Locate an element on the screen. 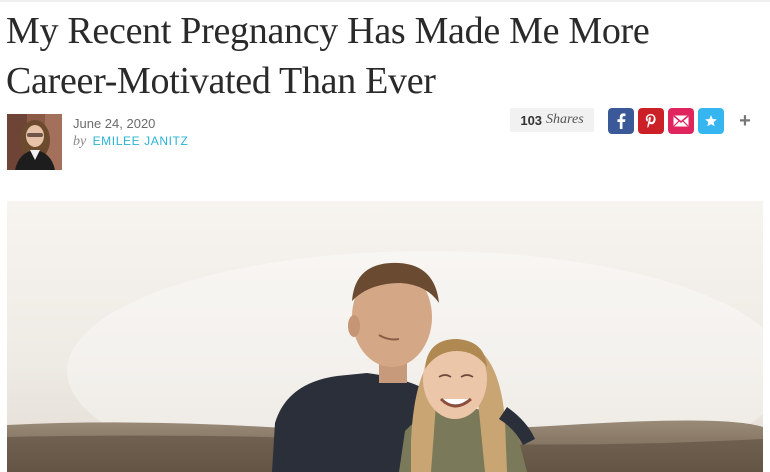  author-avatar is located at coordinates (34, 142).